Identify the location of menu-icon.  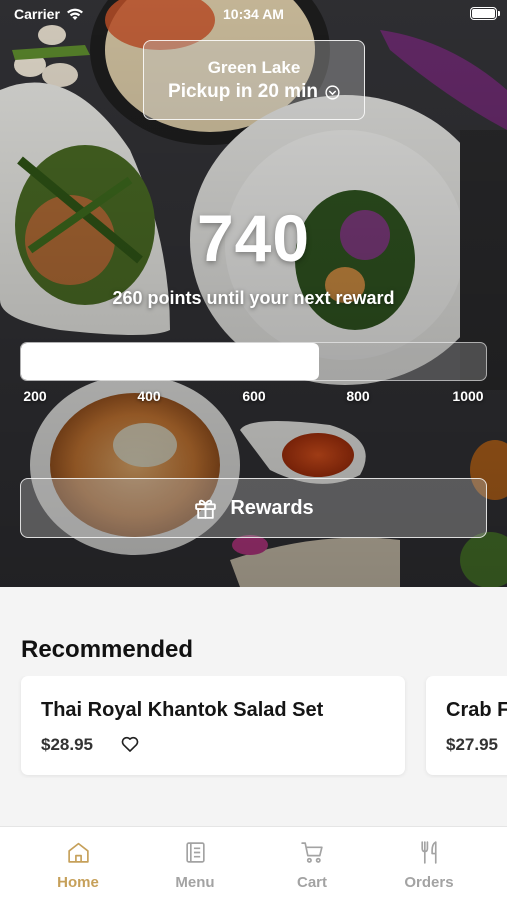
(195, 852).